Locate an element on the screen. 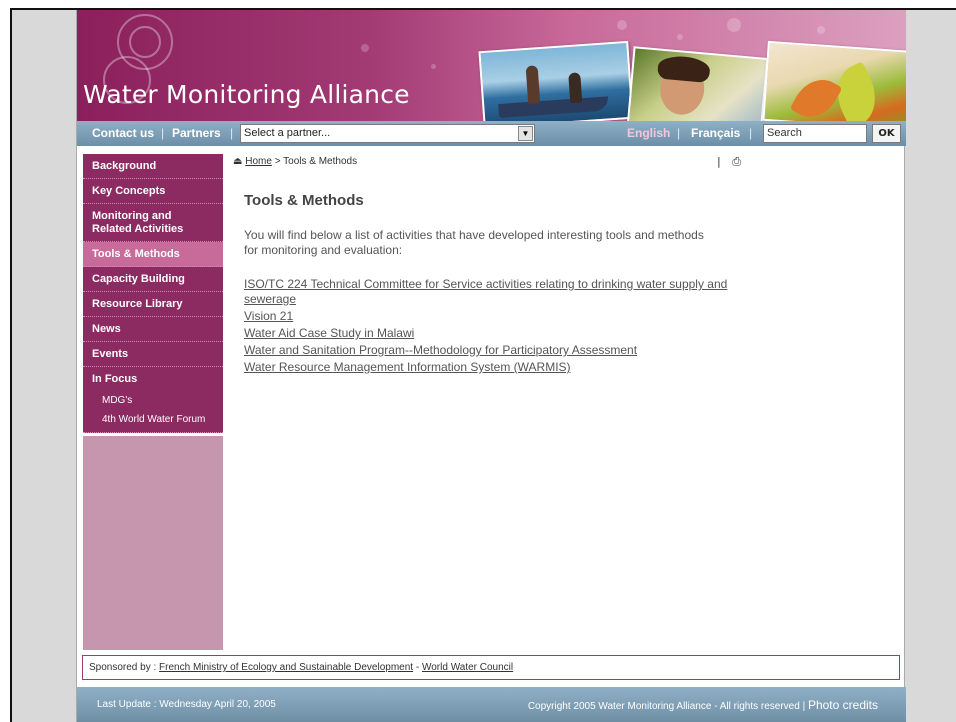 The width and height of the screenshot is (956, 722). last-update-text: Last Update : Wednesday April 20, 2005 is located at coordinates (186, 704).